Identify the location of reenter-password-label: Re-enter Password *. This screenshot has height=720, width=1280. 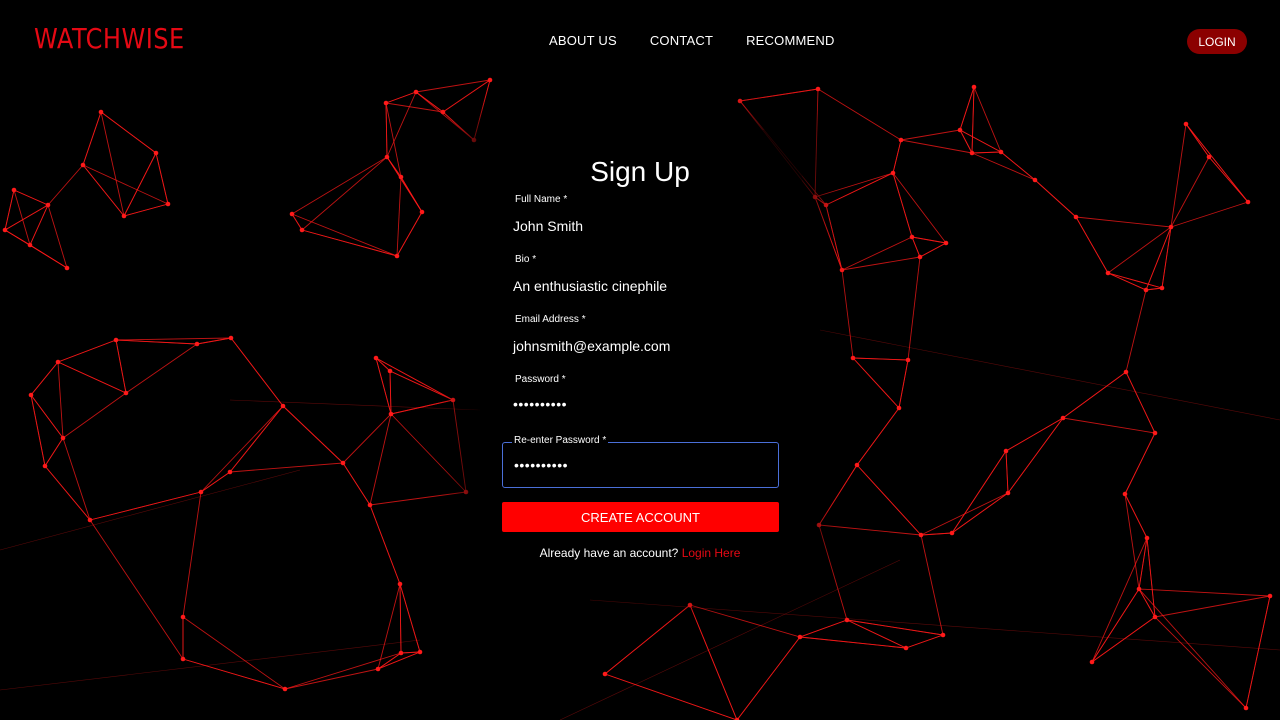
(560, 440).